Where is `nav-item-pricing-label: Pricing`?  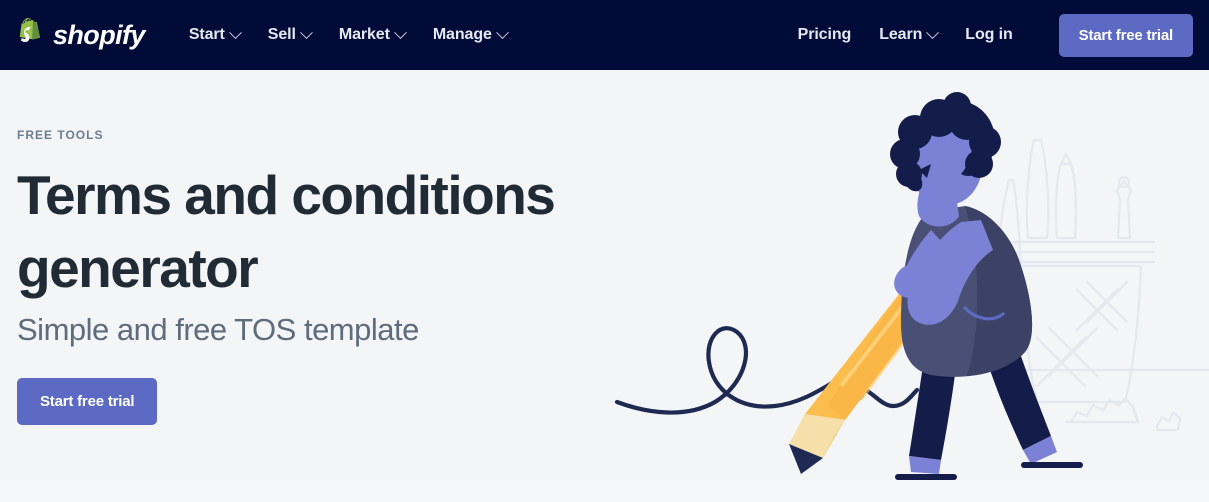
nav-item-pricing-label: Pricing is located at coordinates (824, 34).